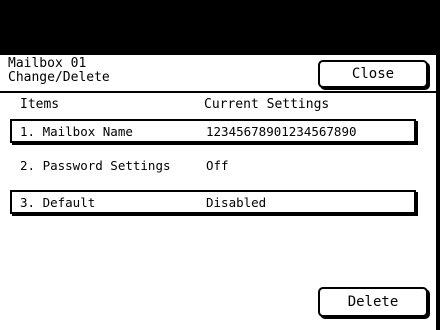  What do you see at coordinates (281, 131) in the screenshot?
I see `setting-current-value: 12345678901234567890` at bounding box center [281, 131].